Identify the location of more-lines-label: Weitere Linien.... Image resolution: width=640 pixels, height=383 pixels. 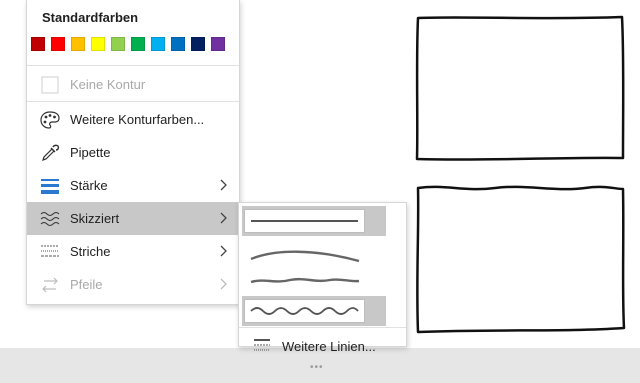
(329, 346).